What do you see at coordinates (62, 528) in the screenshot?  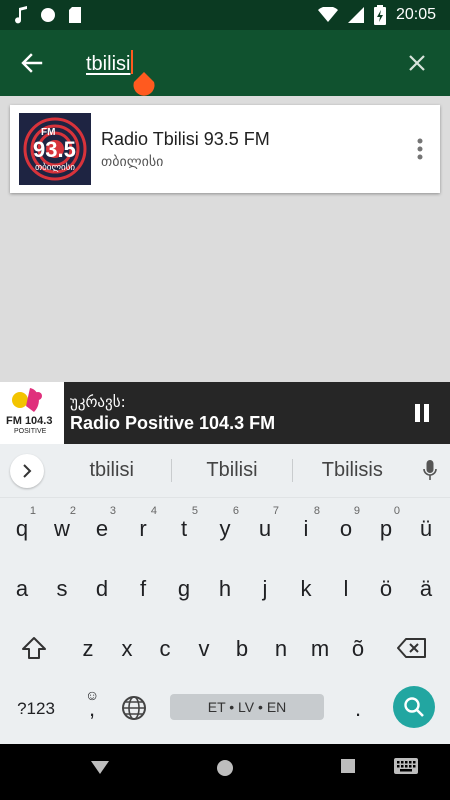 I see `key-w: w2` at bounding box center [62, 528].